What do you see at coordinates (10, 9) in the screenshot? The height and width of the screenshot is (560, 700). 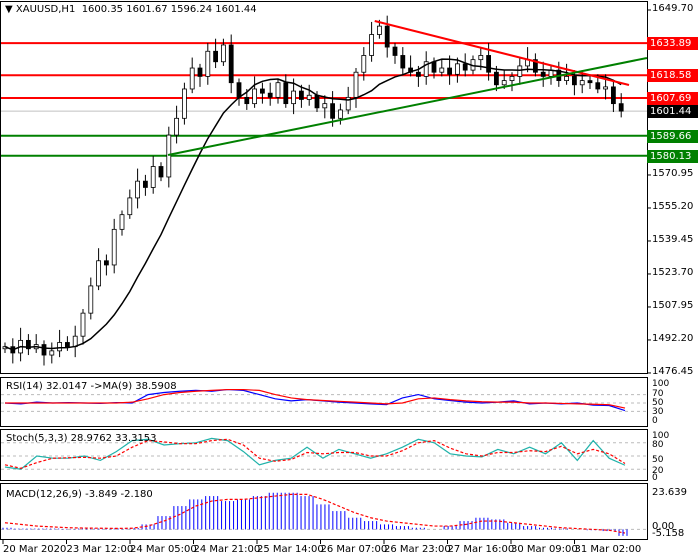 I see `collapse-arrow-icon: ▼` at bounding box center [10, 9].